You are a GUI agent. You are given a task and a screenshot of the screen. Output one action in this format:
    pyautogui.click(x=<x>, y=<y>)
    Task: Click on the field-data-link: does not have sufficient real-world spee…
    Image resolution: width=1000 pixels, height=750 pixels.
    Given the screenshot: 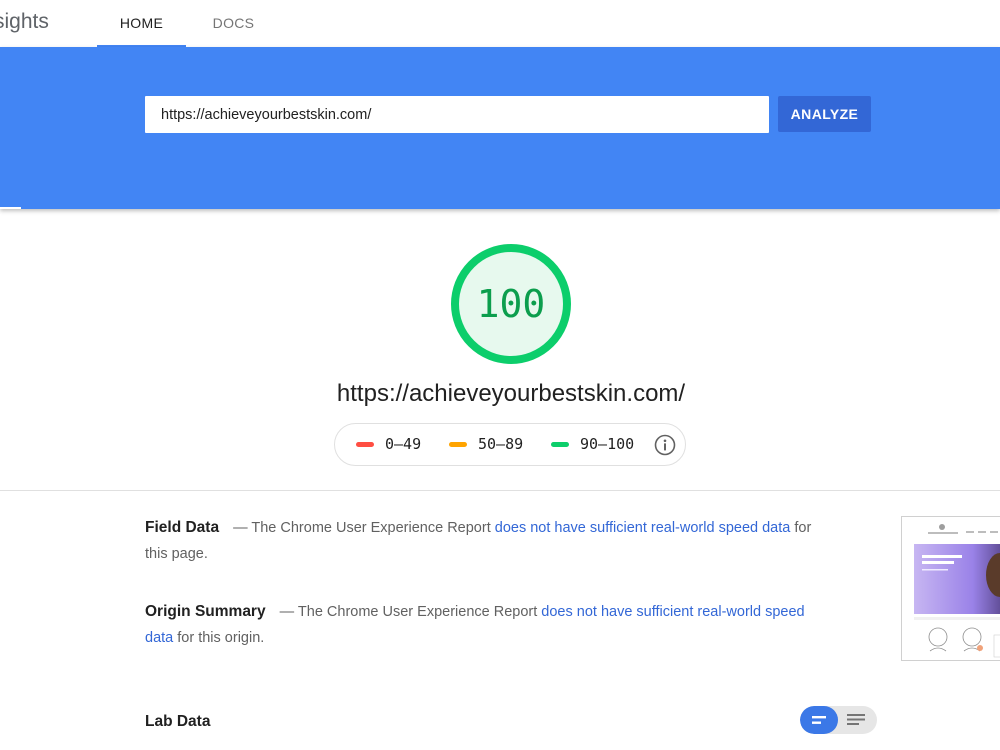 What is the action you would take?
    pyautogui.click(x=643, y=528)
    